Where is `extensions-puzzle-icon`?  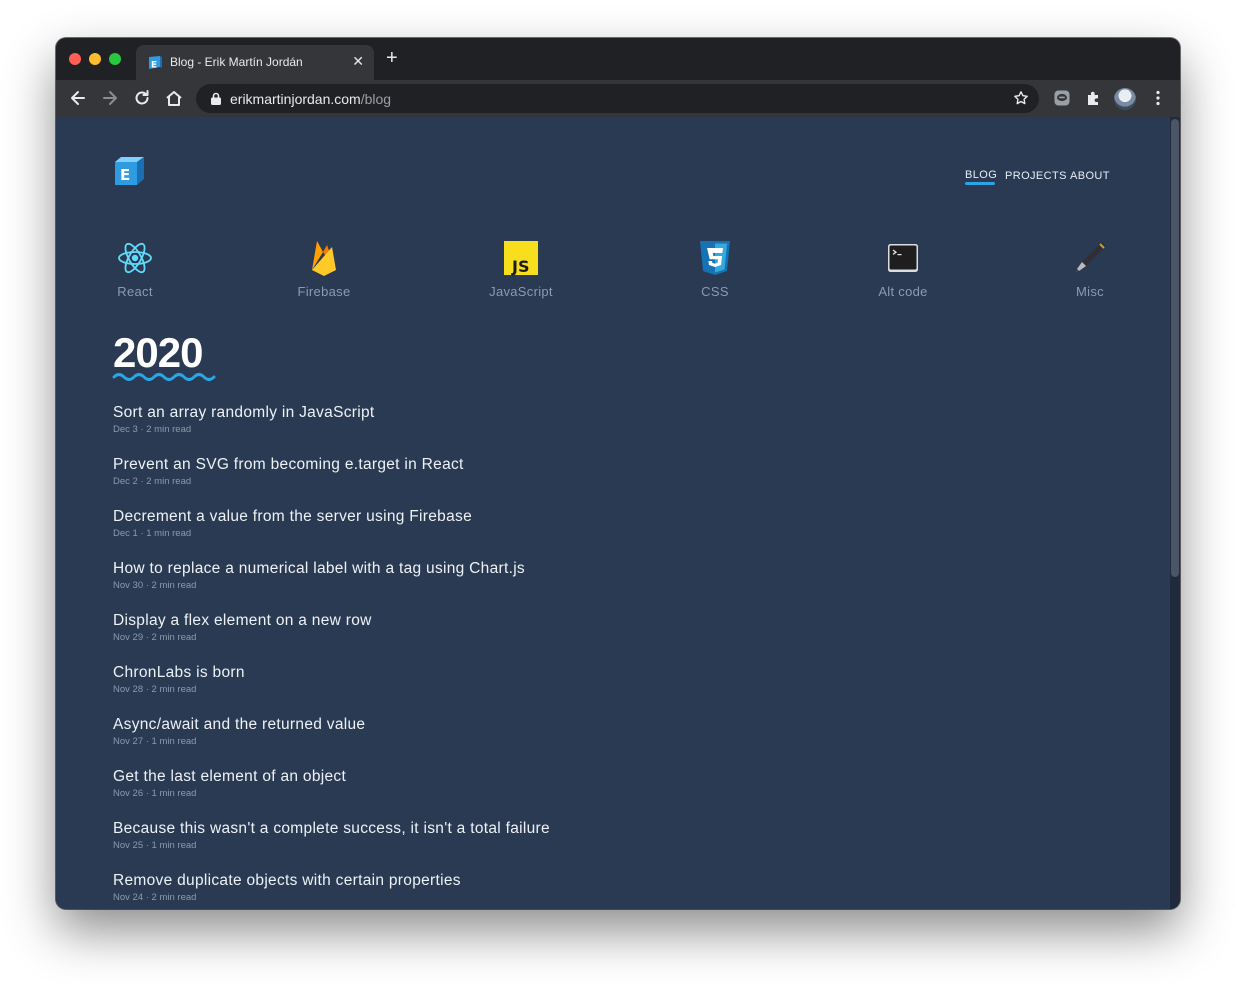 extensions-puzzle-icon is located at coordinates (1094, 98).